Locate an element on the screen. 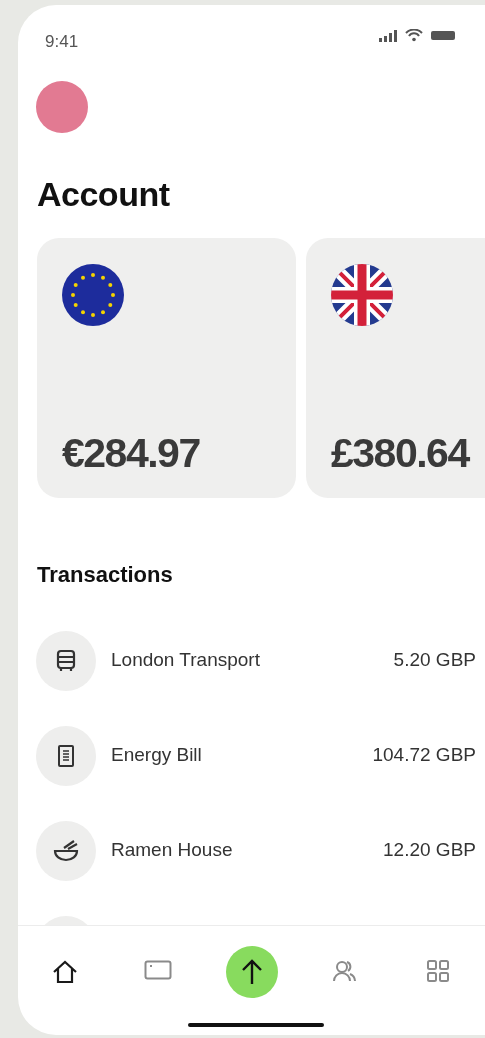  account-card: €284.97 is located at coordinates (166, 368).